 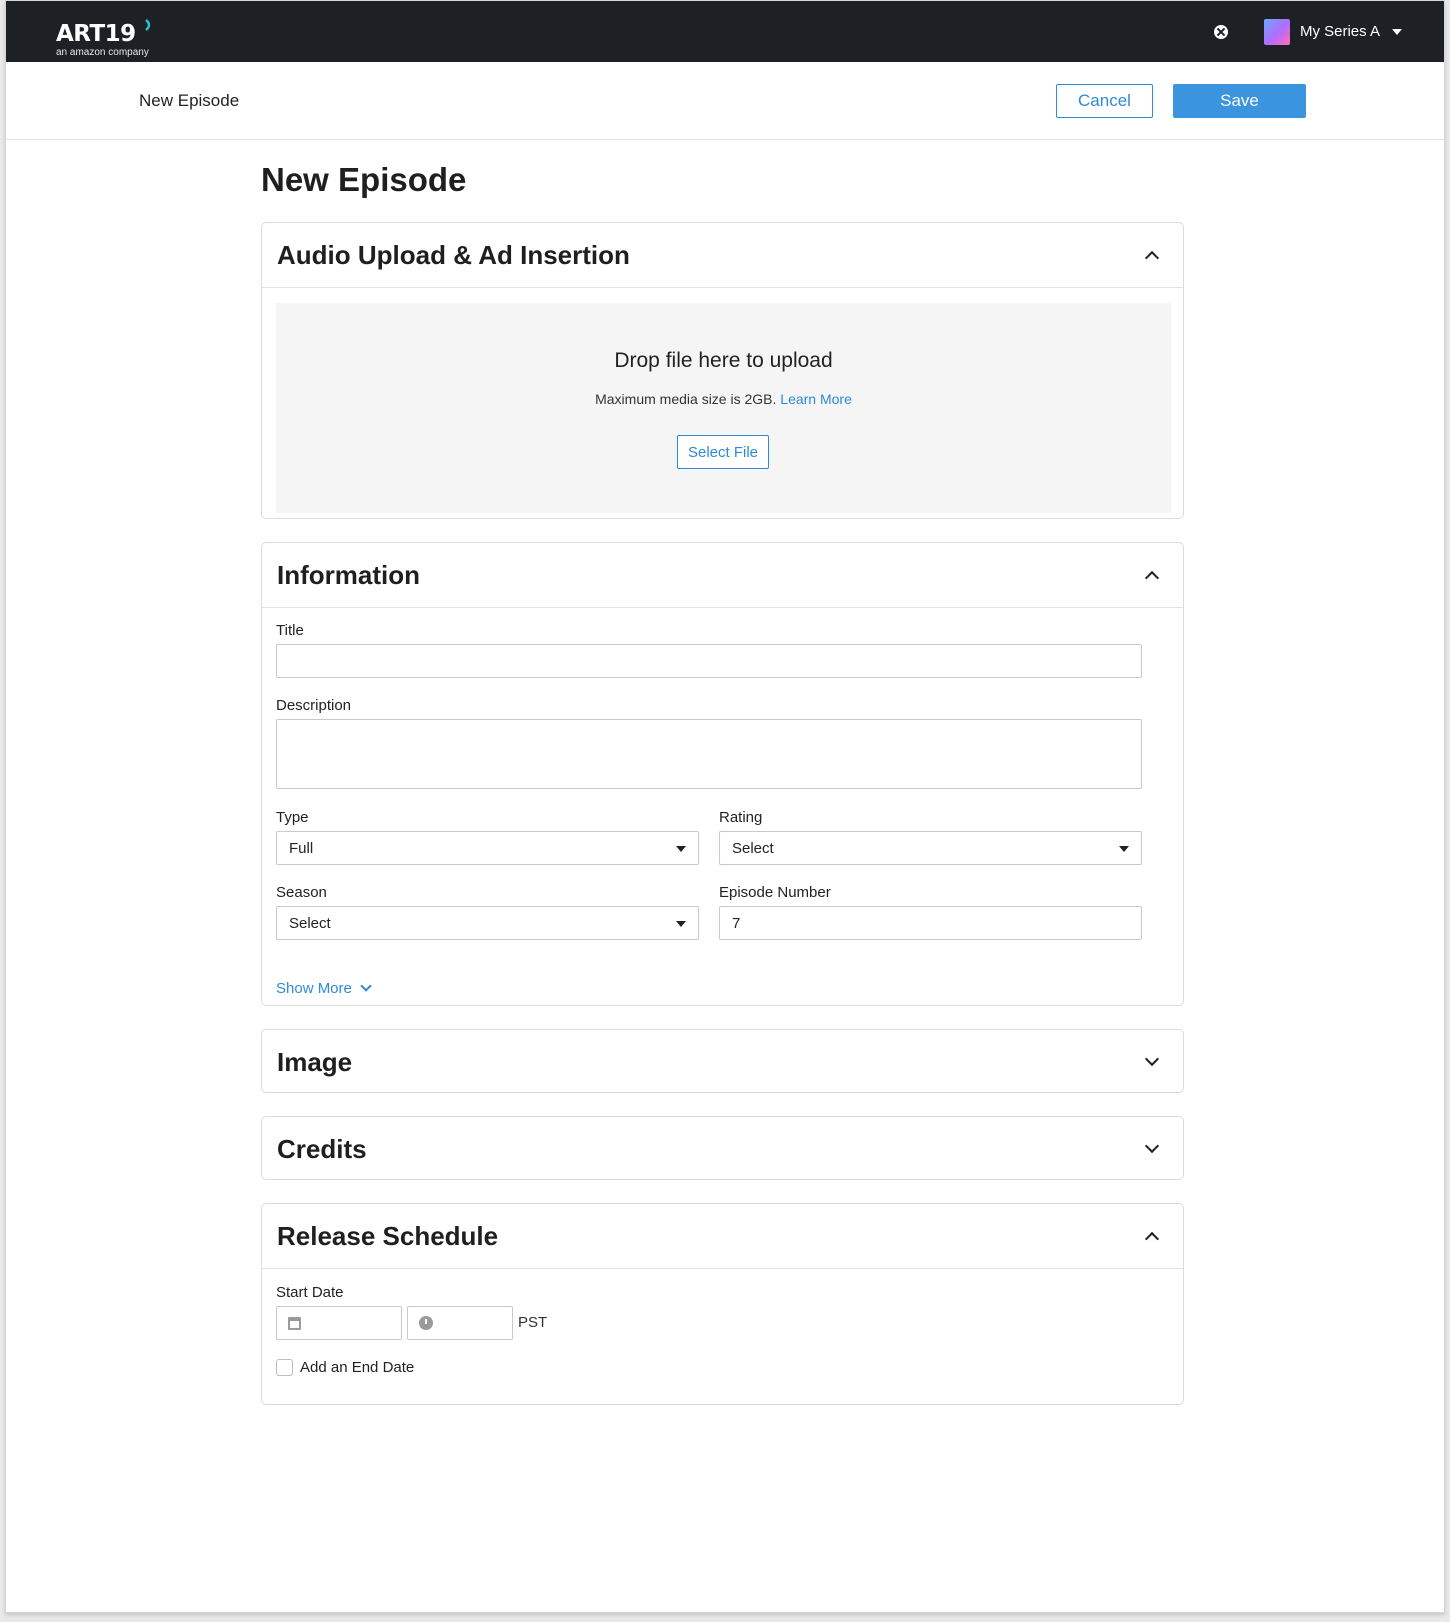 What do you see at coordinates (315, 1062) in the screenshot?
I see `panel-title: Image` at bounding box center [315, 1062].